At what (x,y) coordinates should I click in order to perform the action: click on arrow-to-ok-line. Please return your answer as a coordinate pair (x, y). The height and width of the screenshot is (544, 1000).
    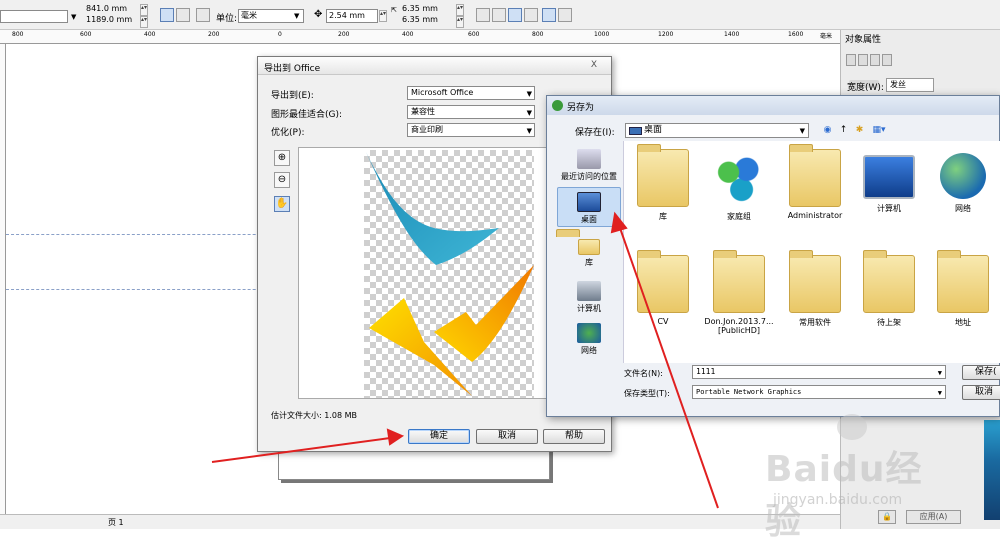
    Looking at the image, I should click on (301, 450).